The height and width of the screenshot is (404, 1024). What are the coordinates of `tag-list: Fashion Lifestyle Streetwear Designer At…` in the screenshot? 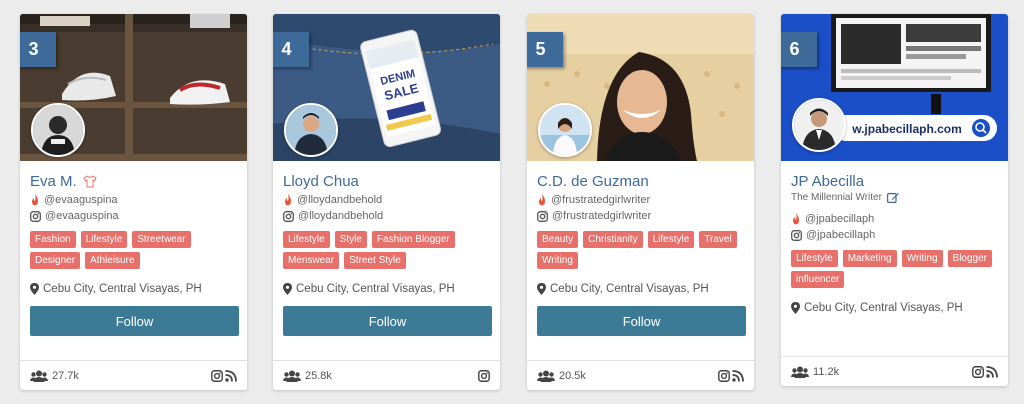 It's located at (137, 250).